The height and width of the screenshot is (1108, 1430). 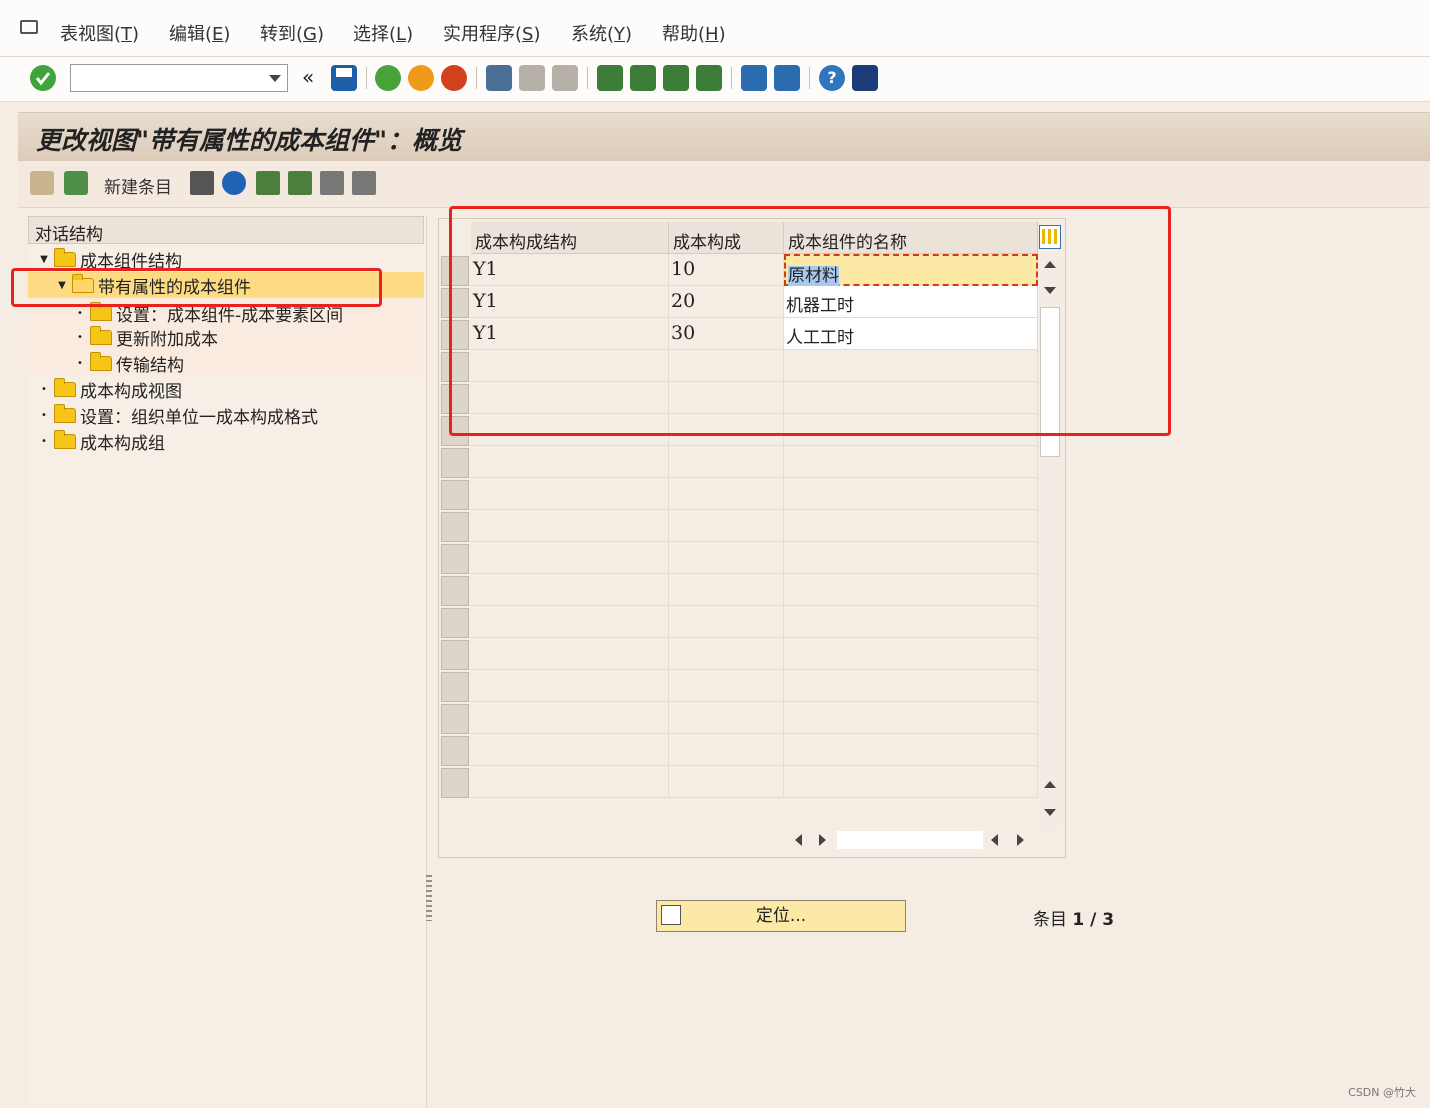 I want to click on menu-system: 系统(Y), so click(x=601, y=33).